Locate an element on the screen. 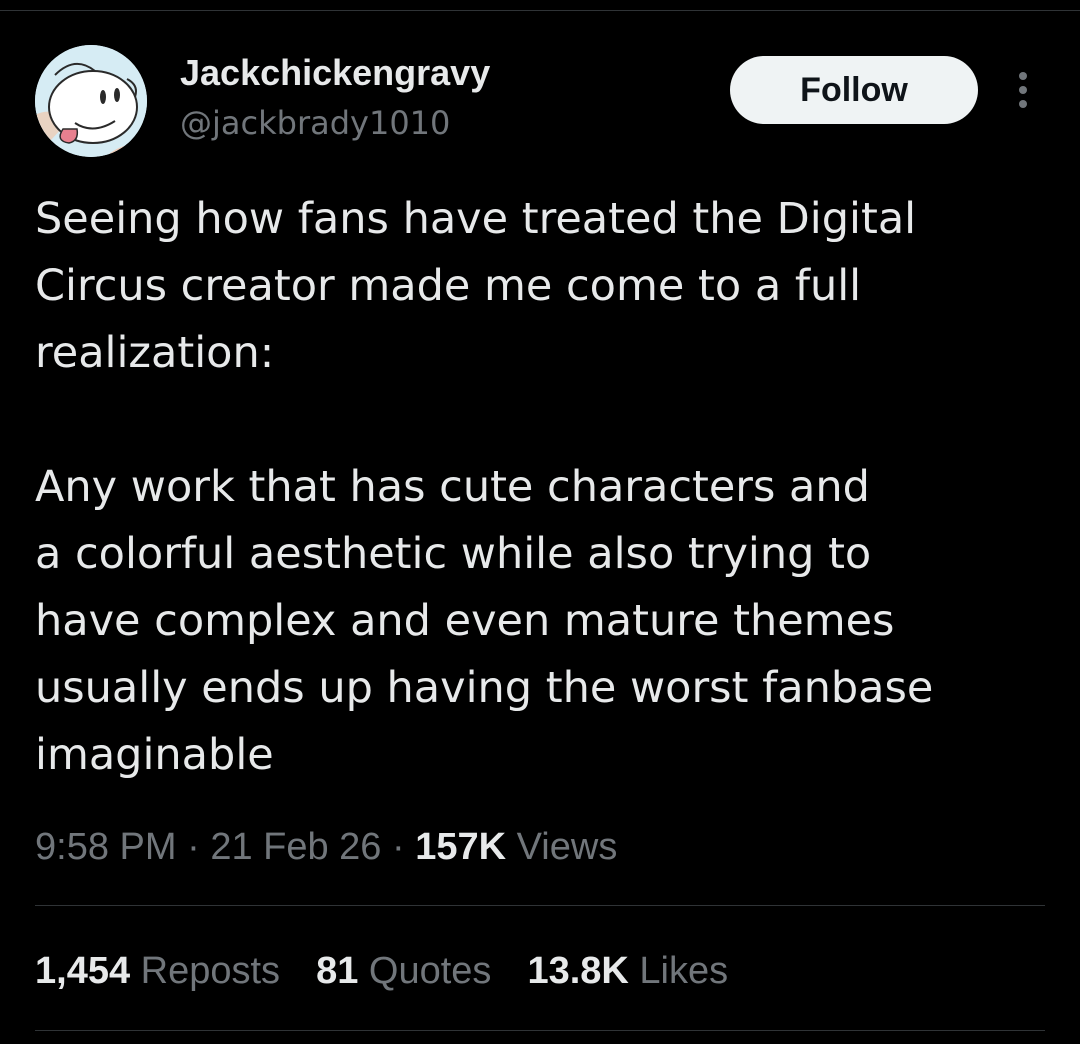 This screenshot has height=1044, width=1080. views-count: 157K is located at coordinates (461, 847).